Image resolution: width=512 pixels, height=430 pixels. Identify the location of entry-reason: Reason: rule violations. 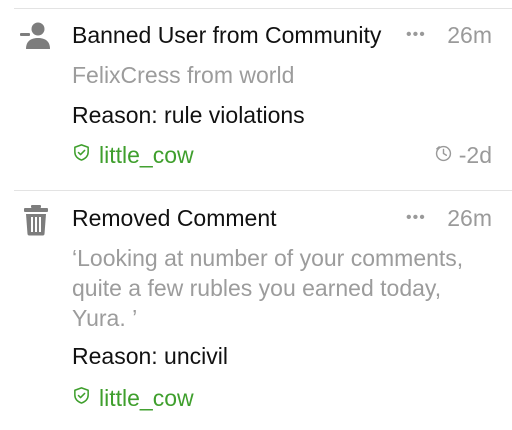
(188, 115).